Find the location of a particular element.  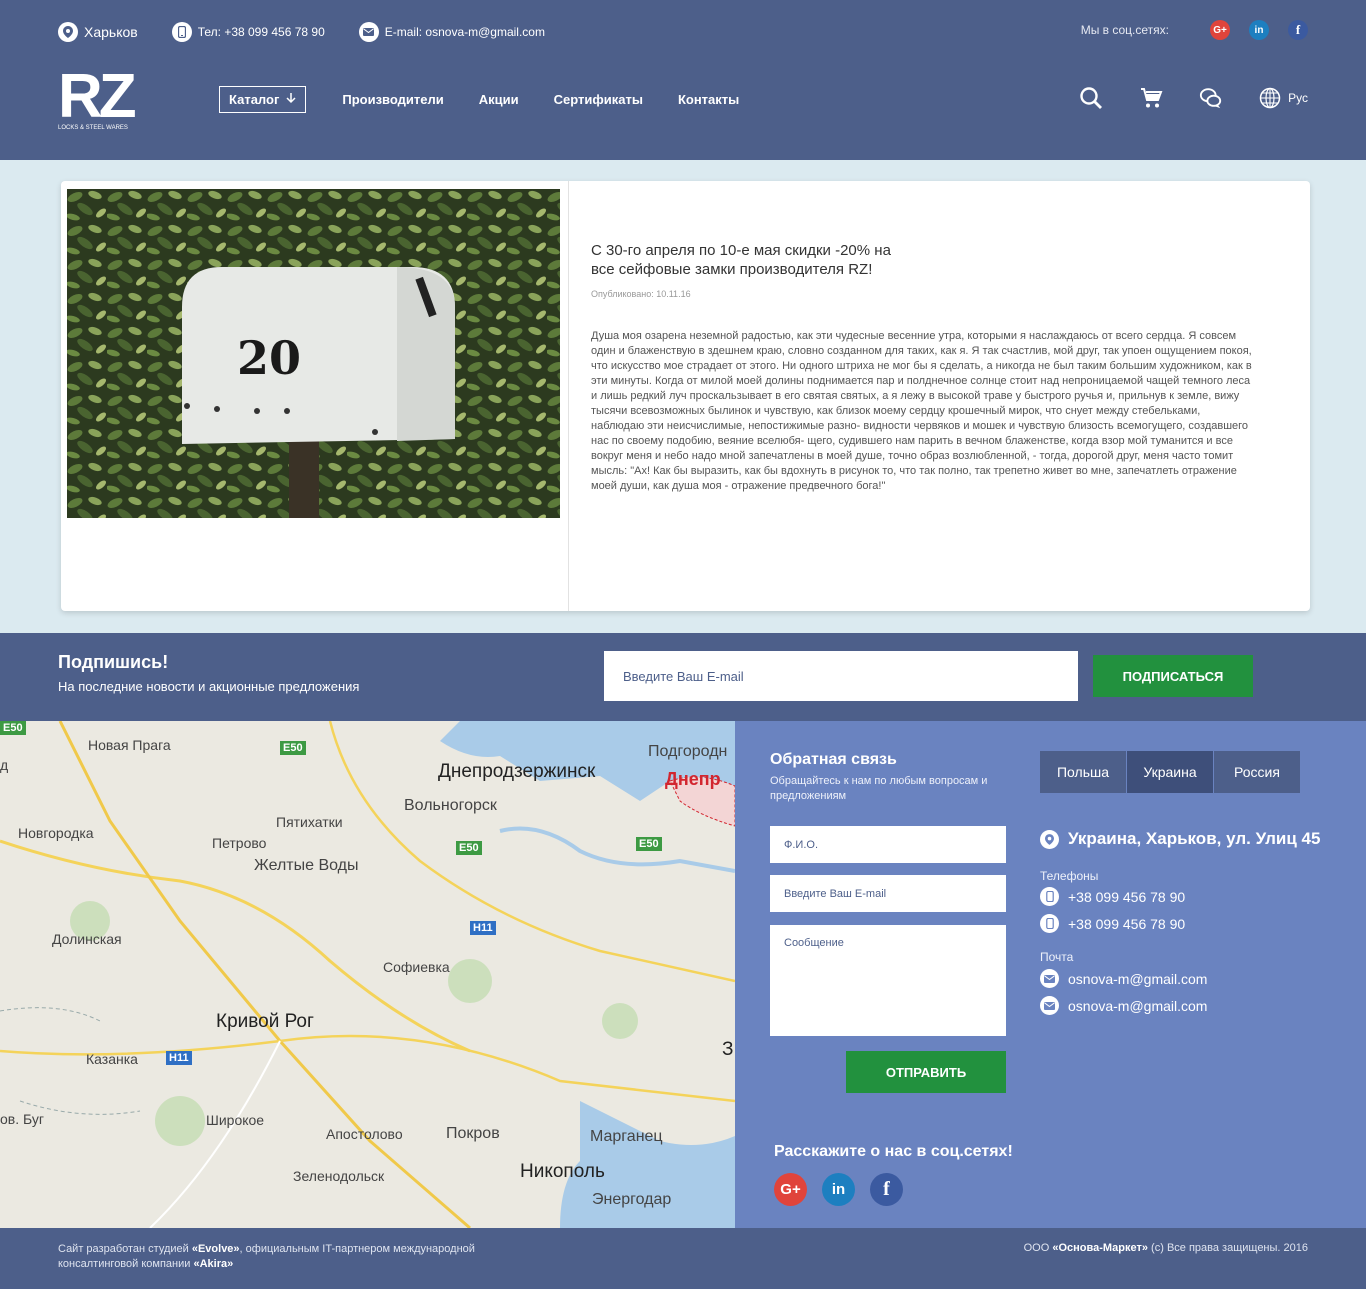

subscribe-button: ПОДПИСАТЬСЯ is located at coordinates (1173, 676).